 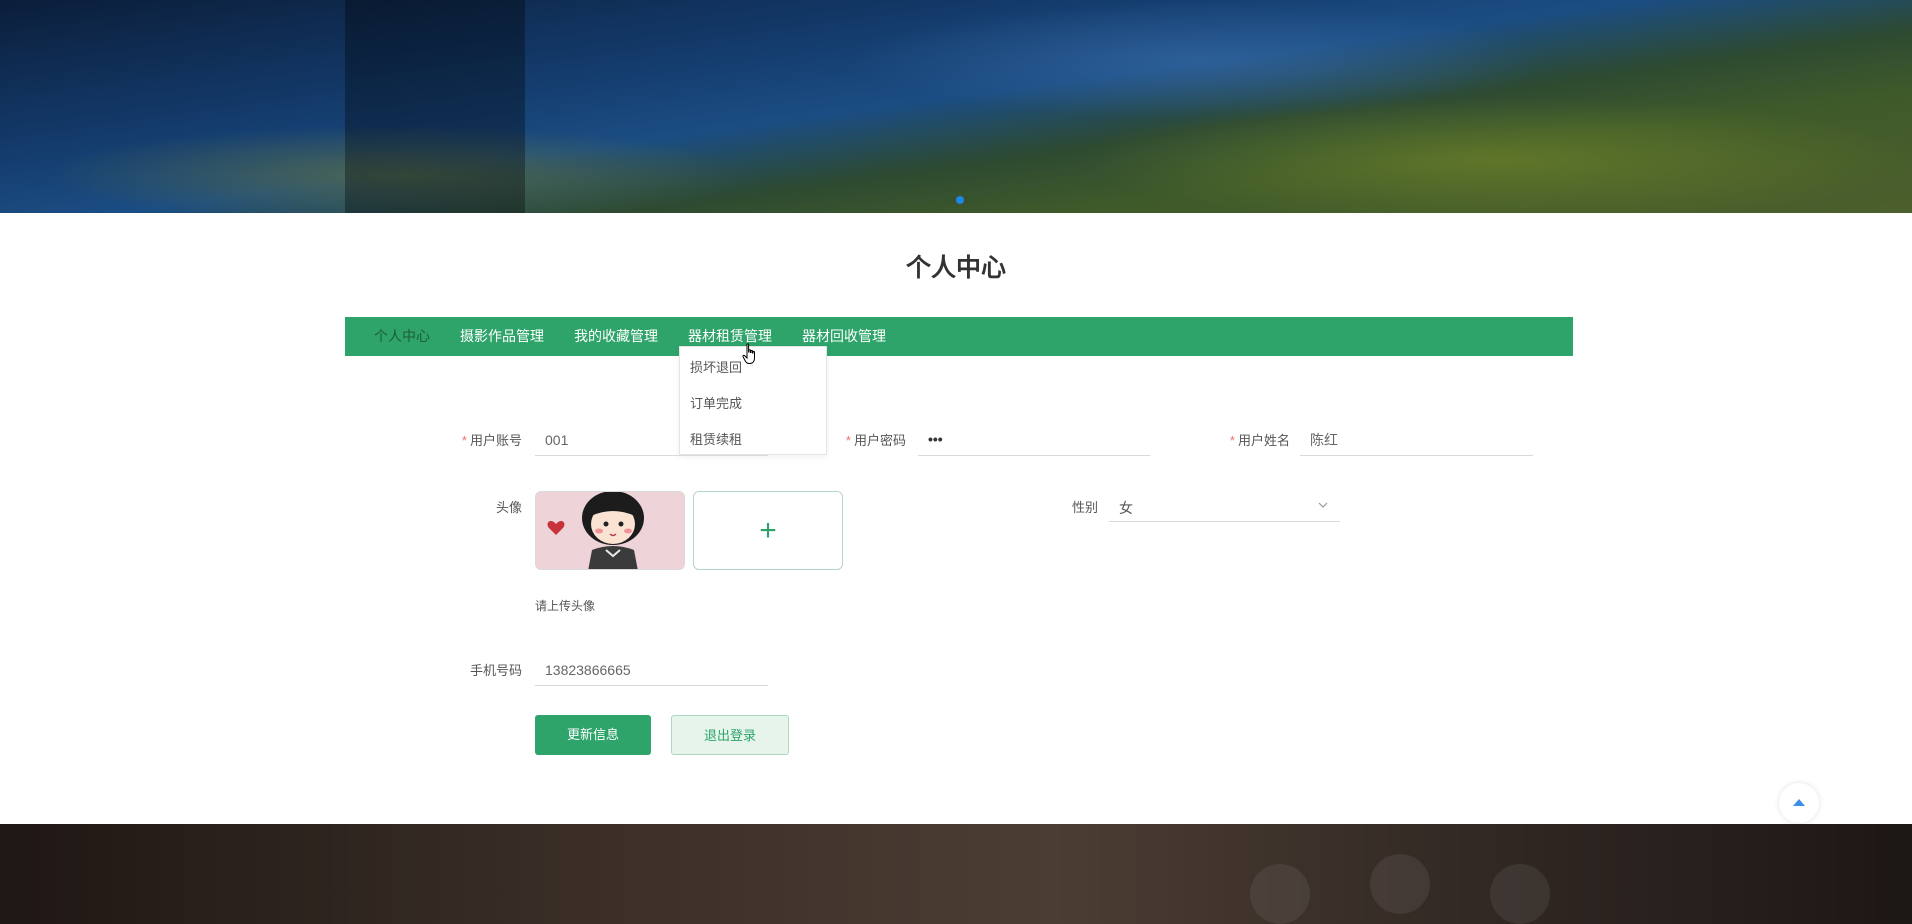 I want to click on page-title: 个人中心, so click(x=955, y=268).